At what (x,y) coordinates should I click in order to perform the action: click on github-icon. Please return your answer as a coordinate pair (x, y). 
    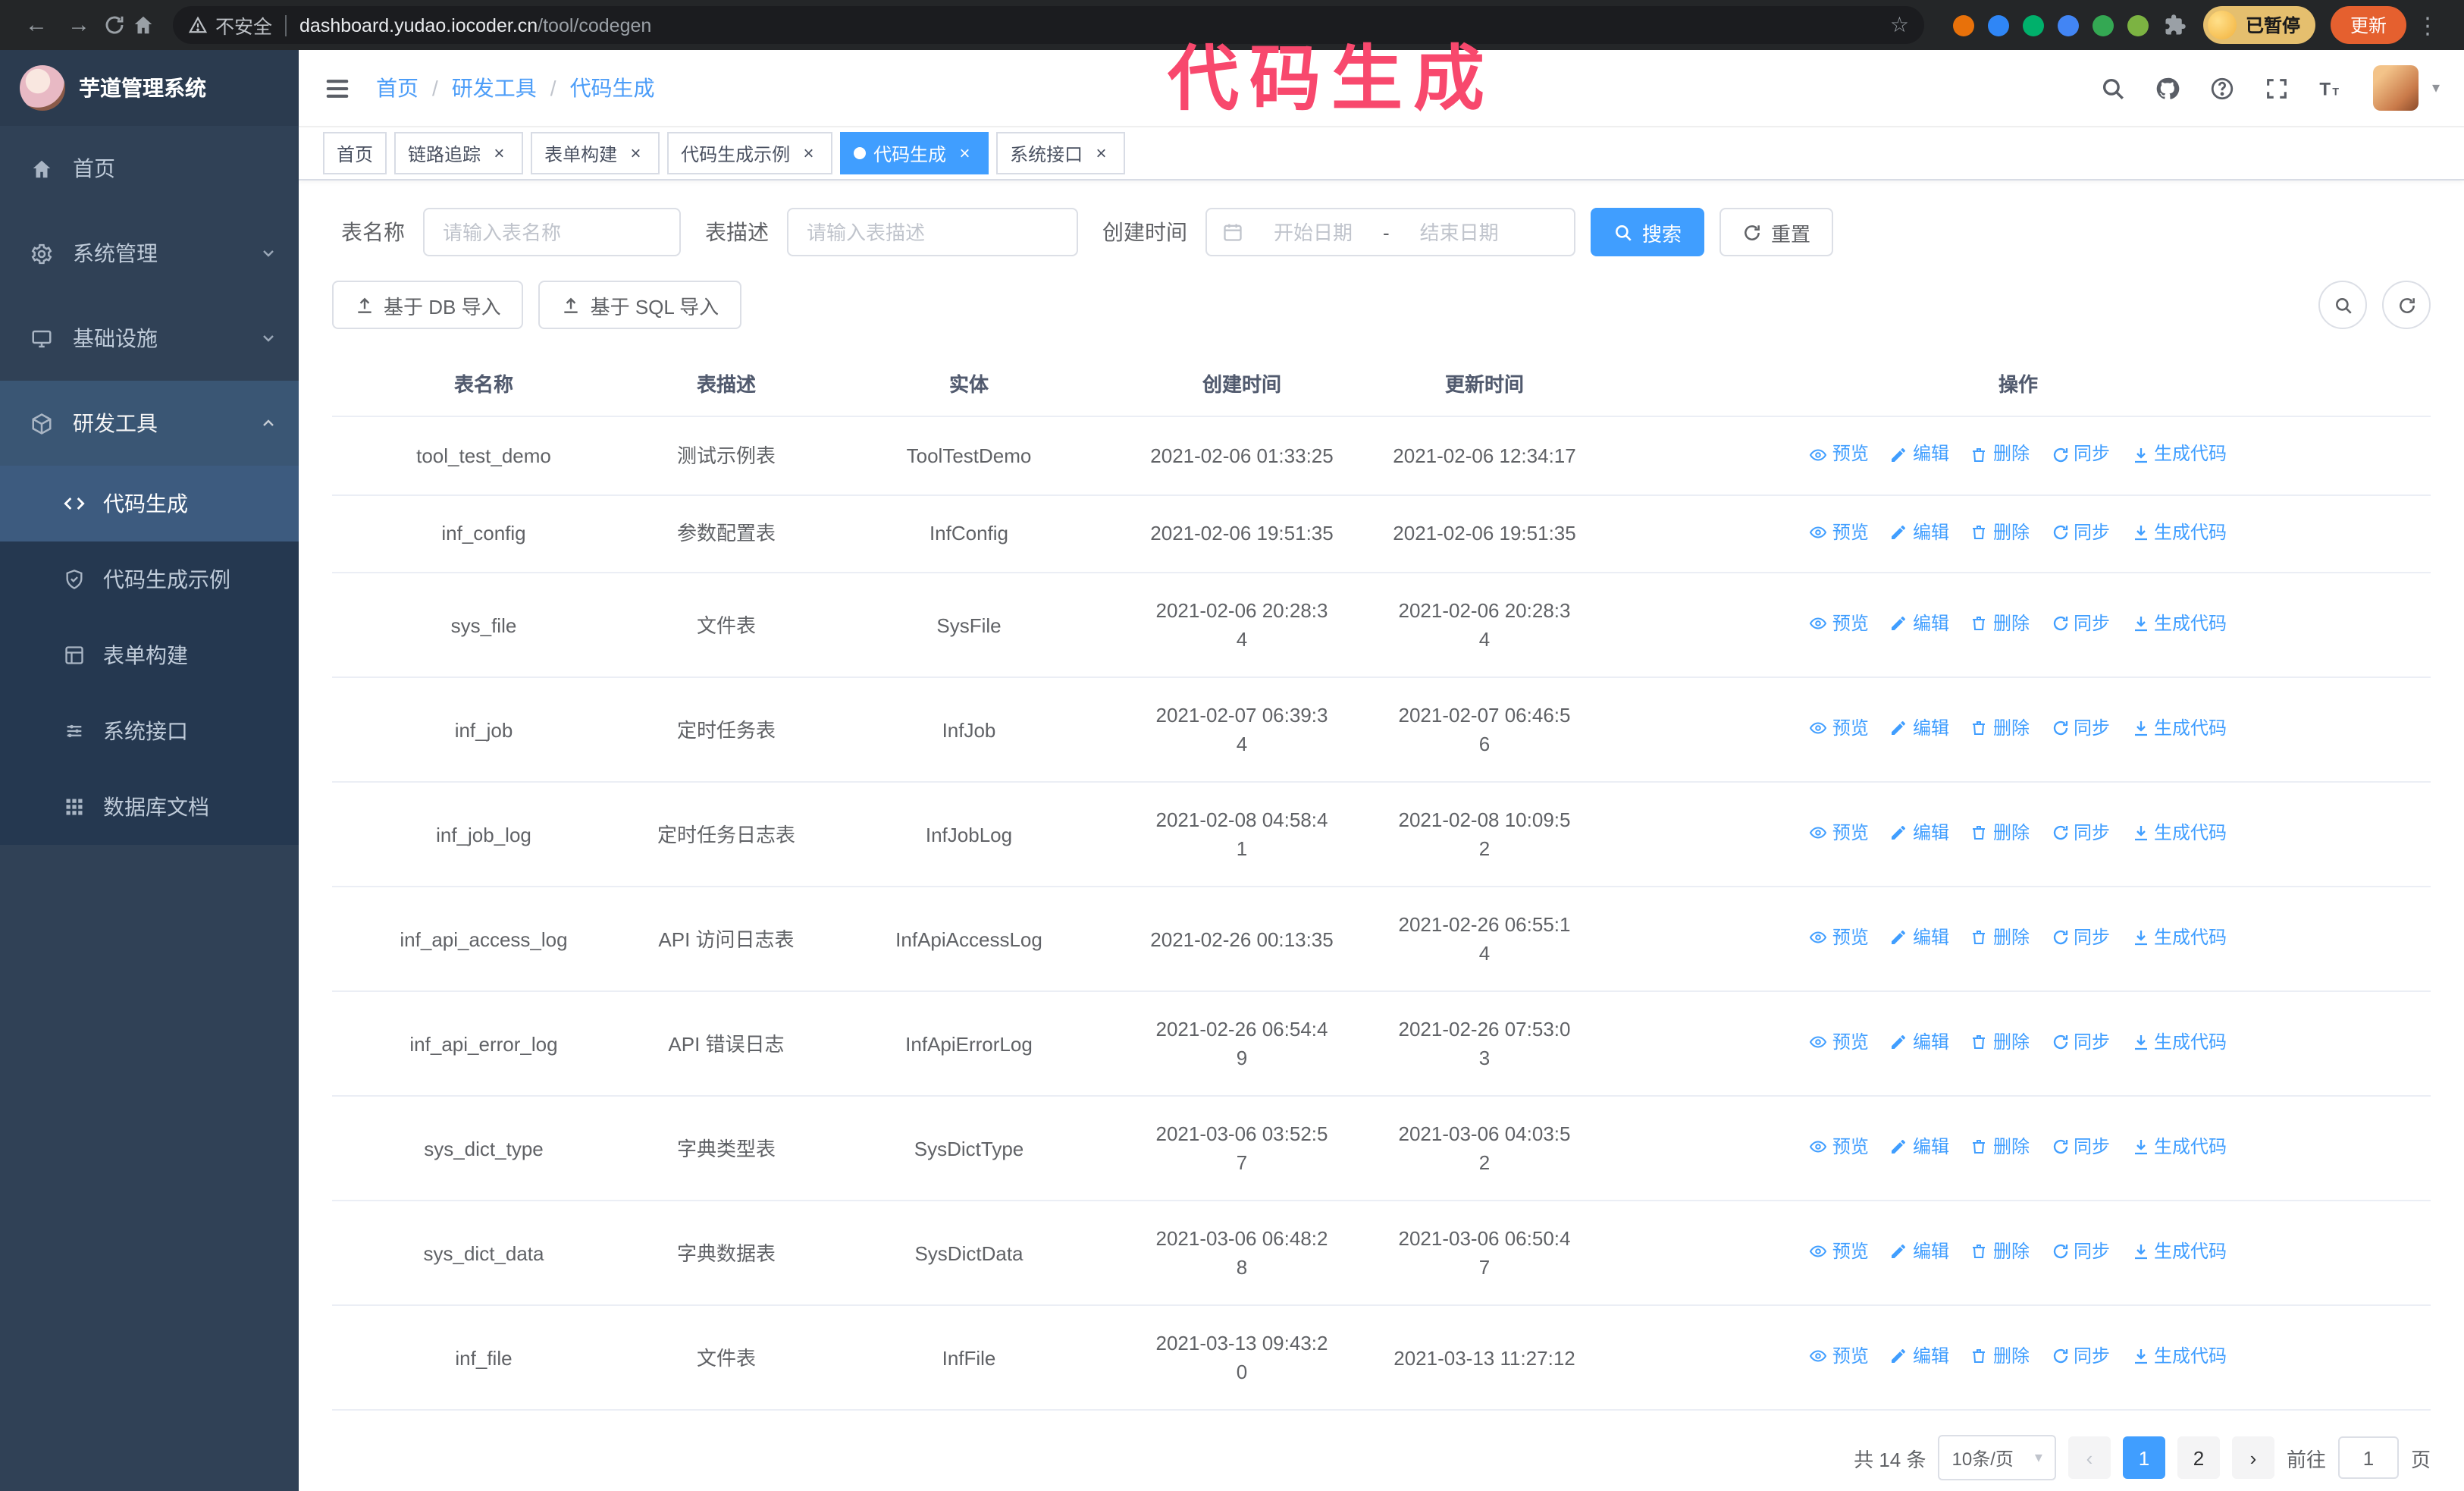
    Looking at the image, I should click on (2167, 88).